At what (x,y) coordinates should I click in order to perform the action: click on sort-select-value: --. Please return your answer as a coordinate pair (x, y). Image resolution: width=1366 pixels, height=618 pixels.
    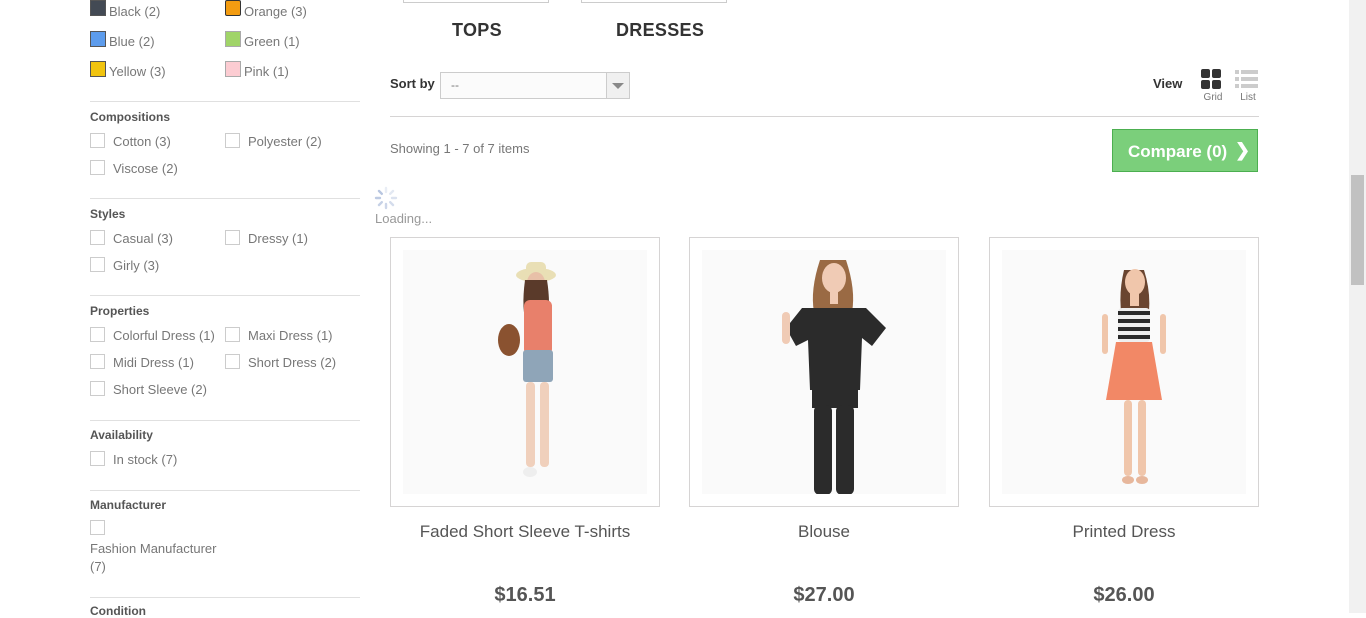
    Looking at the image, I should click on (455, 85).